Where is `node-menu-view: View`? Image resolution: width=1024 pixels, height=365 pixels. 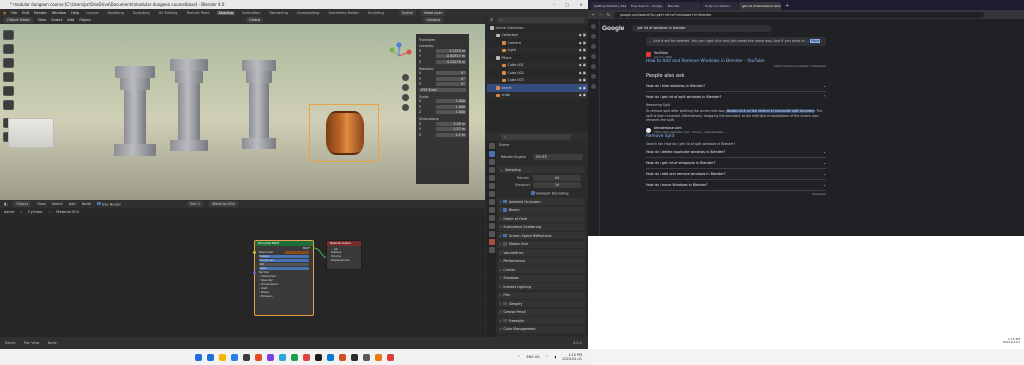
node-menu-view: View is located at coordinates (41, 204).